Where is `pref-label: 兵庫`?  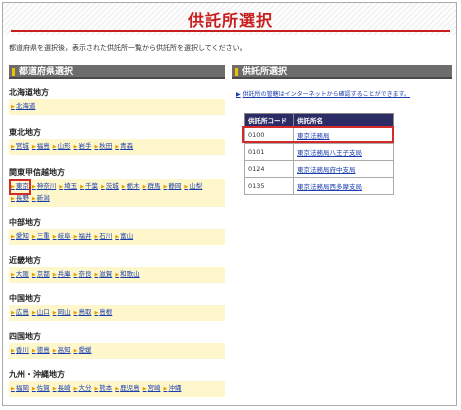 pref-label: 兵庫 is located at coordinates (64, 274).